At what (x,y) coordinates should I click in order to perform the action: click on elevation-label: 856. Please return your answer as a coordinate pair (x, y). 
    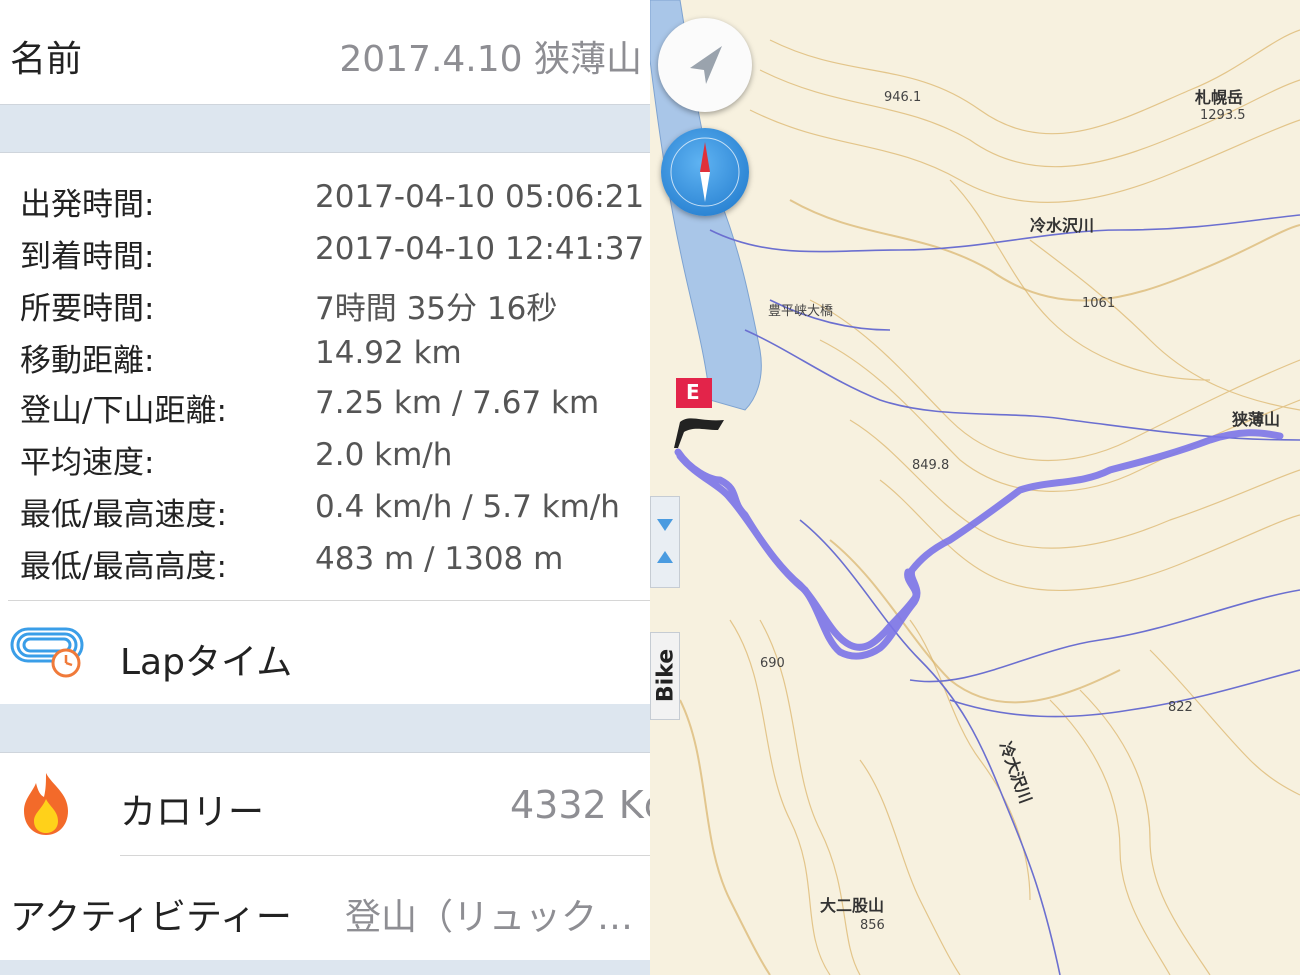
    Looking at the image, I should click on (872, 925).